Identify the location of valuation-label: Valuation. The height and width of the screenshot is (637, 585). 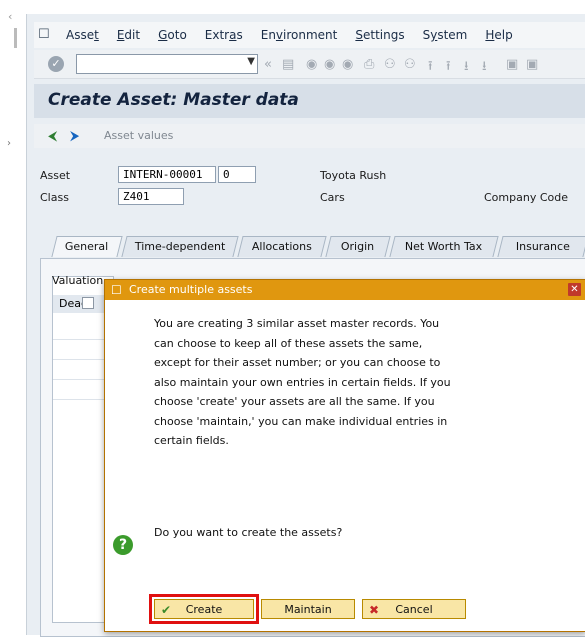
(78, 280).